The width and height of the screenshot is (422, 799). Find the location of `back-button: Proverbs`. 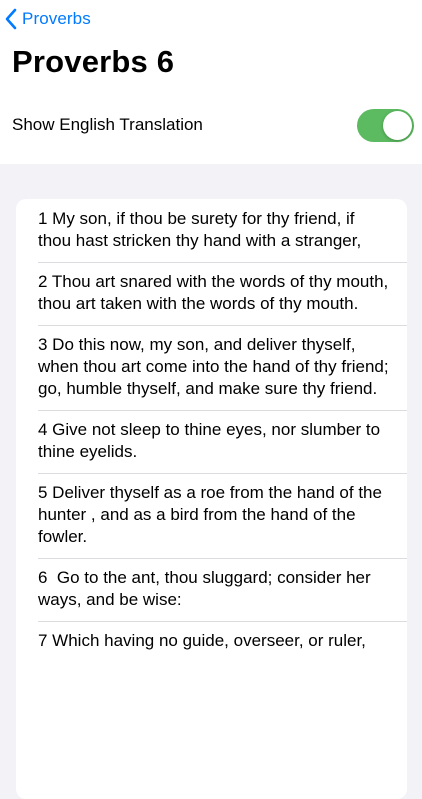

back-button: Proverbs is located at coordinates (47, 19).